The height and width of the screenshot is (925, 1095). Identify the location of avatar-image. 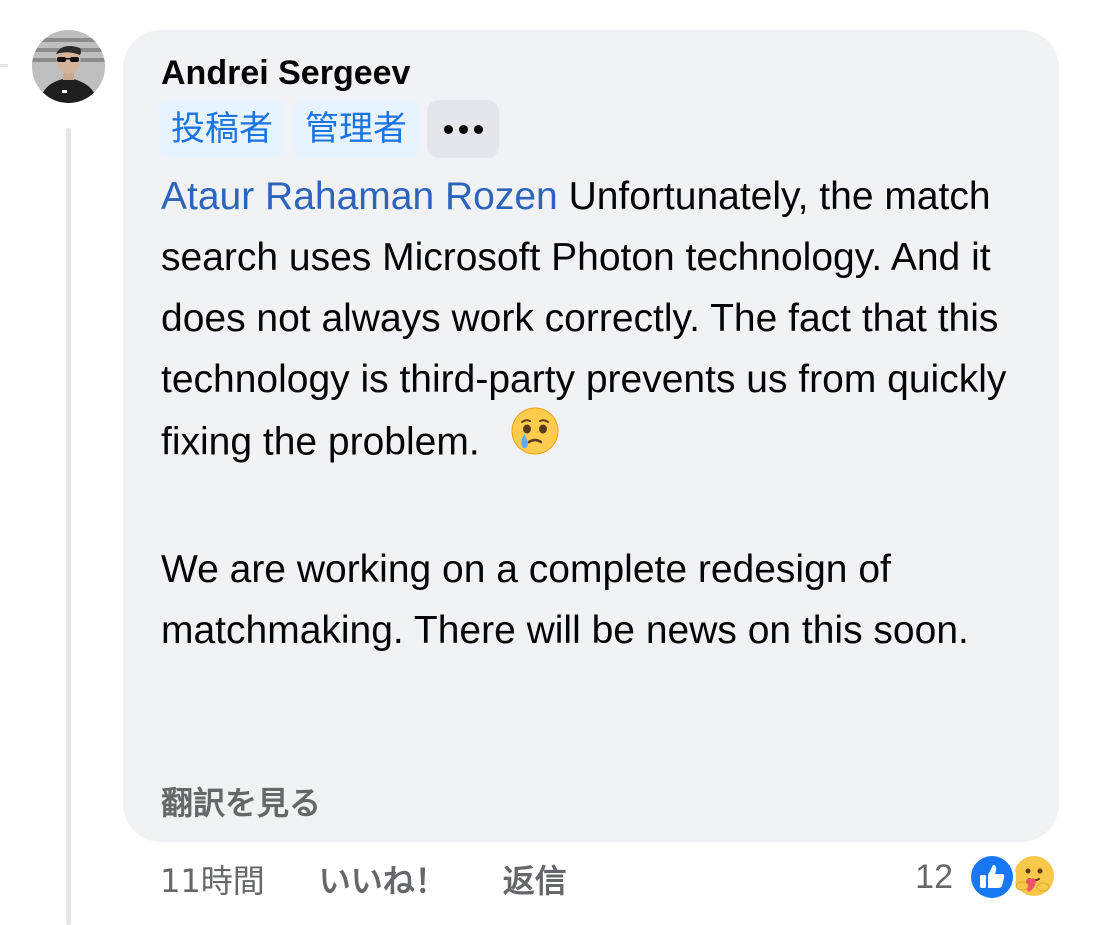
(68, 66).